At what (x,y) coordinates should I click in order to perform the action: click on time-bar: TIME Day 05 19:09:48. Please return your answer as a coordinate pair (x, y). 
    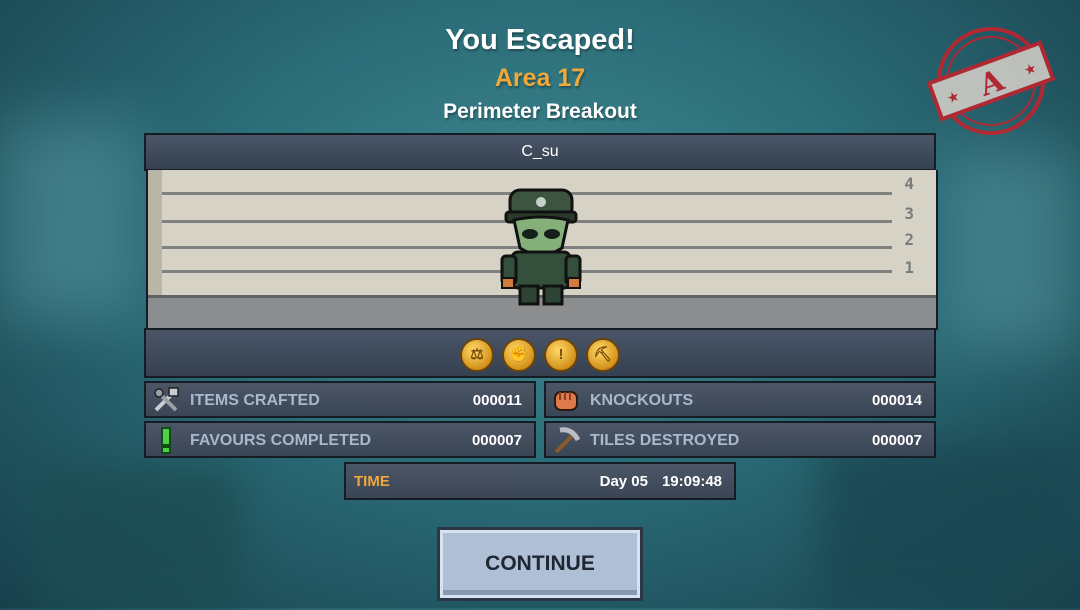
    Looking at the image, I should click on (540, 481).